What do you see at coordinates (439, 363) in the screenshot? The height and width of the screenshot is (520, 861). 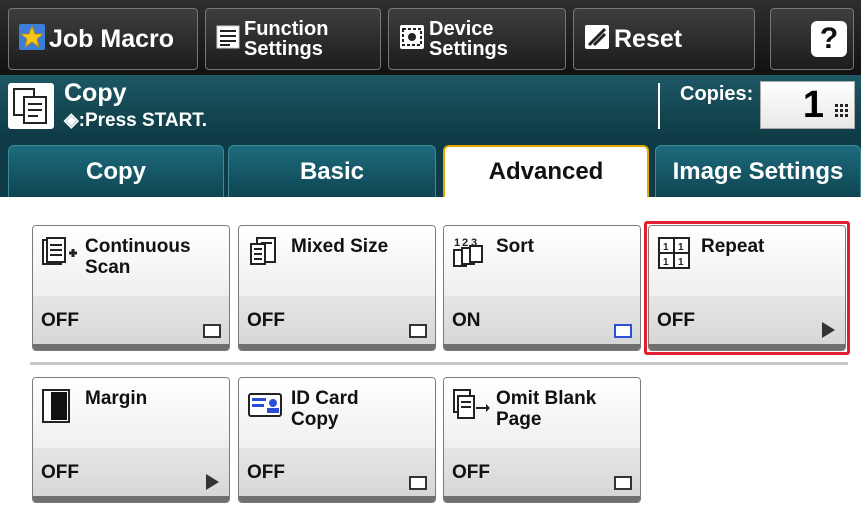 I see `row-divider` at bounding box center [439, 363].